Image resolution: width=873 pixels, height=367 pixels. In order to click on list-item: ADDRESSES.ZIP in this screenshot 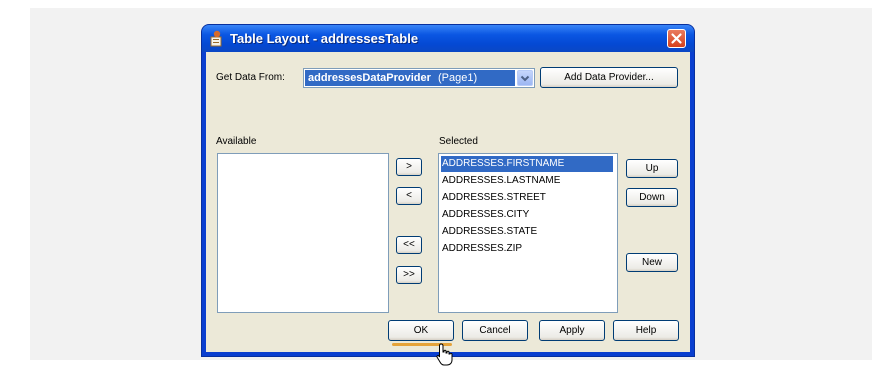, I will do `click(527, 249)`.